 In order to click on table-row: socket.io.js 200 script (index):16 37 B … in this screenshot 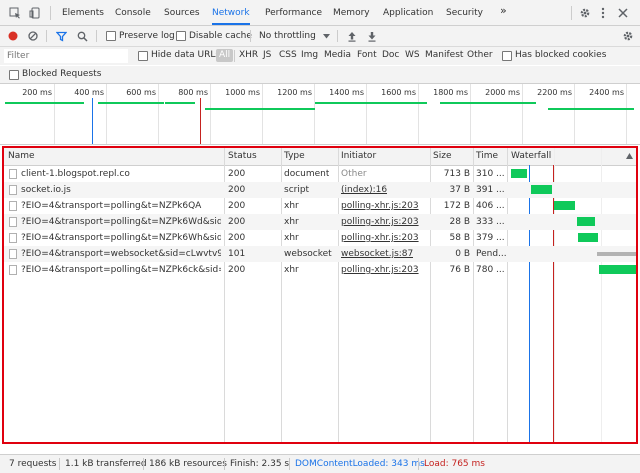, I will do `click(320, 190)`.